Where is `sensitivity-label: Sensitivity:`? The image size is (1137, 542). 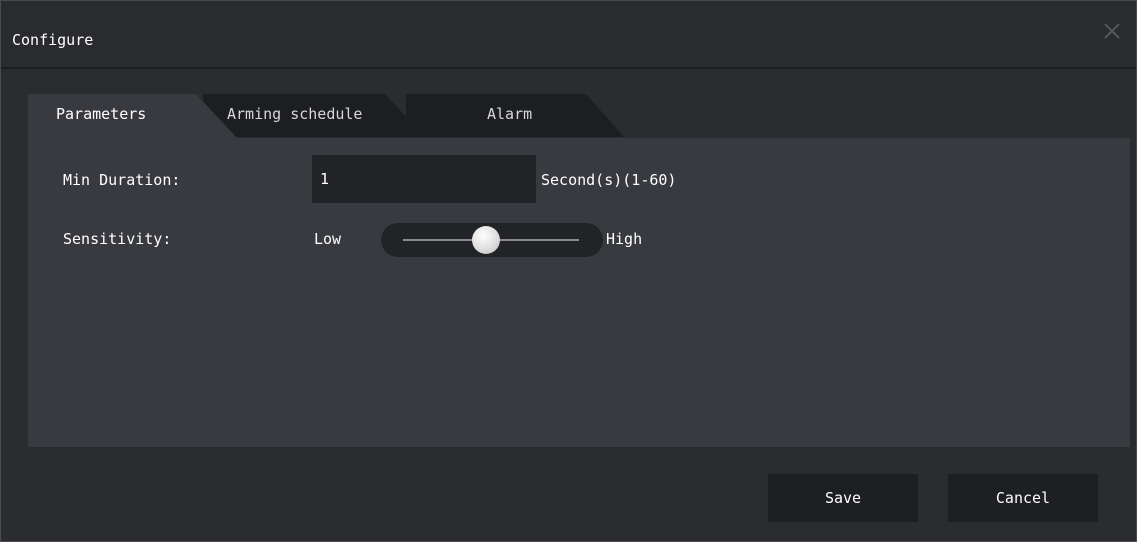 sensitivity-label: Sensitivity: is located at coordinates (117, 239).